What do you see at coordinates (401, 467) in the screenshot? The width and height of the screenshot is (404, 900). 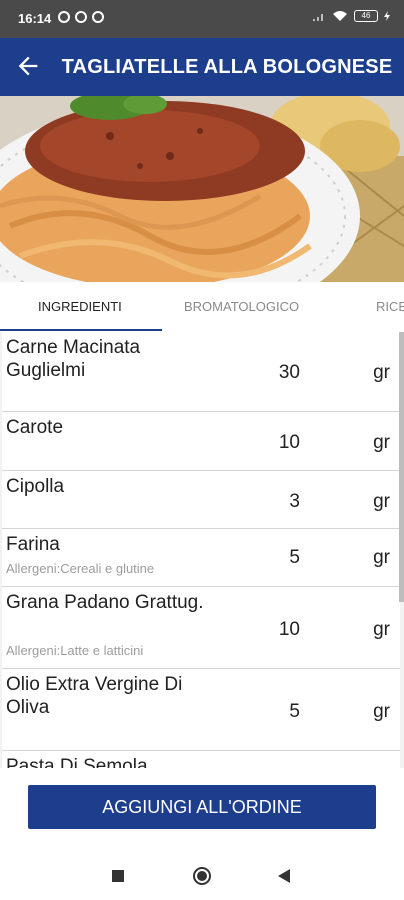 I see `list-scrollbar` at bounding box center [401, 467].